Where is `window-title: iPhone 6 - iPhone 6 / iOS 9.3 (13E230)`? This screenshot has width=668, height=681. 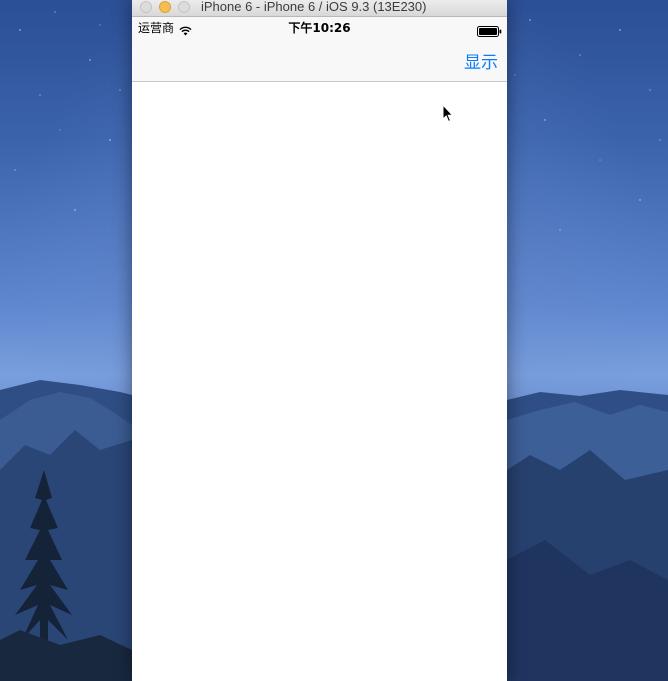
window-title: iPhone 6 - iPhone 6 / iOS 9.3 (13E230) is located at coordinates (314, 7).